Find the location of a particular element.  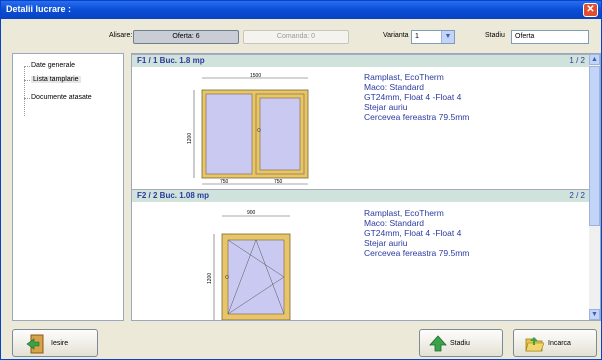

item-page: 2 / 2 is located at coordinates (577, 195).